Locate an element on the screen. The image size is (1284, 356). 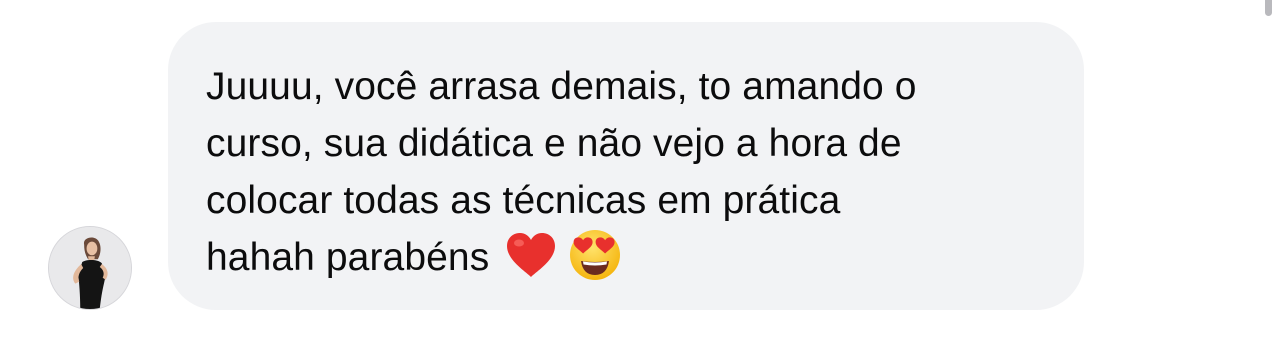
message-line-4-text: hahah parabéns is located at coordinates (348, 257).